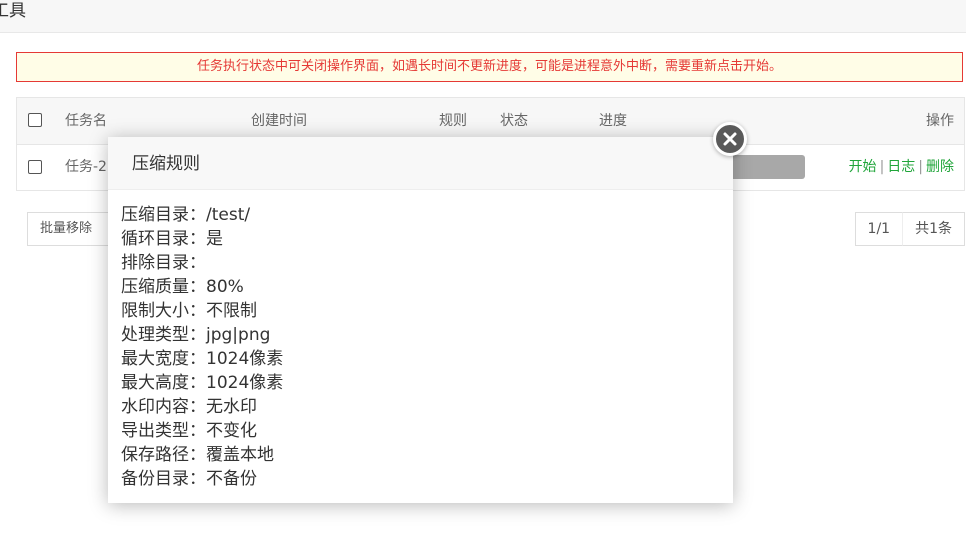  I want to click on rule-row: 限制大小：不限制, so click(427, 311).